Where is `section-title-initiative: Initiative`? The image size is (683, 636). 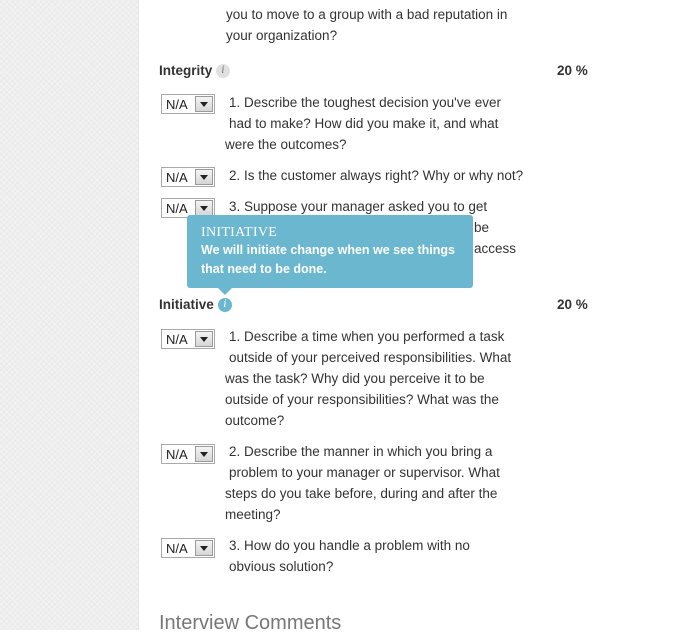
section-title-initiative: Initiative is located at coordinates (186, 304).